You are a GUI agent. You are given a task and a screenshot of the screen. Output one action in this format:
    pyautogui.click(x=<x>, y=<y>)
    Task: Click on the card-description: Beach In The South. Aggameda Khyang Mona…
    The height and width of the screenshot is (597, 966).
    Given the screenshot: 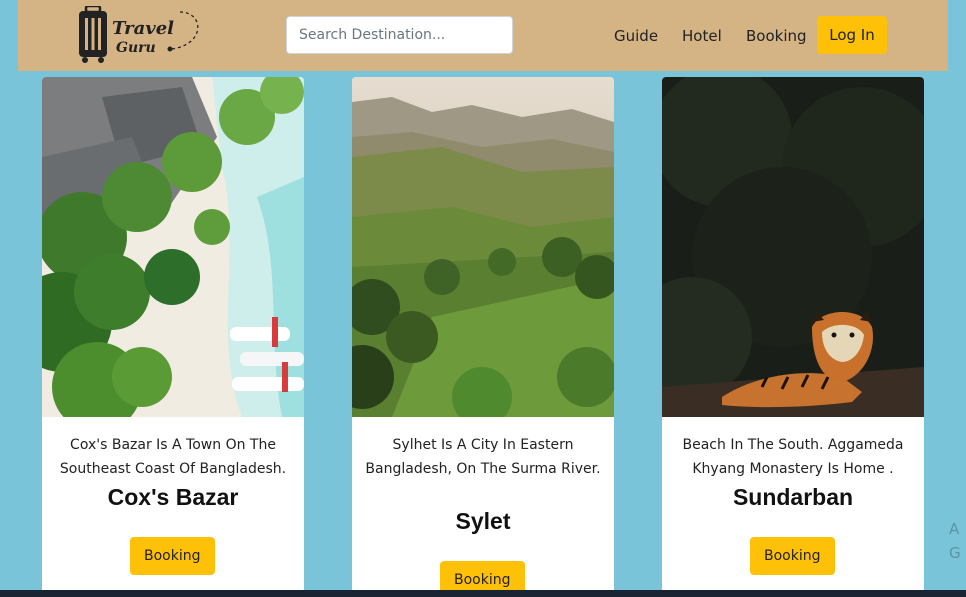 What is the action you would take?
    pyautogui.click(x=793, y=457)
    